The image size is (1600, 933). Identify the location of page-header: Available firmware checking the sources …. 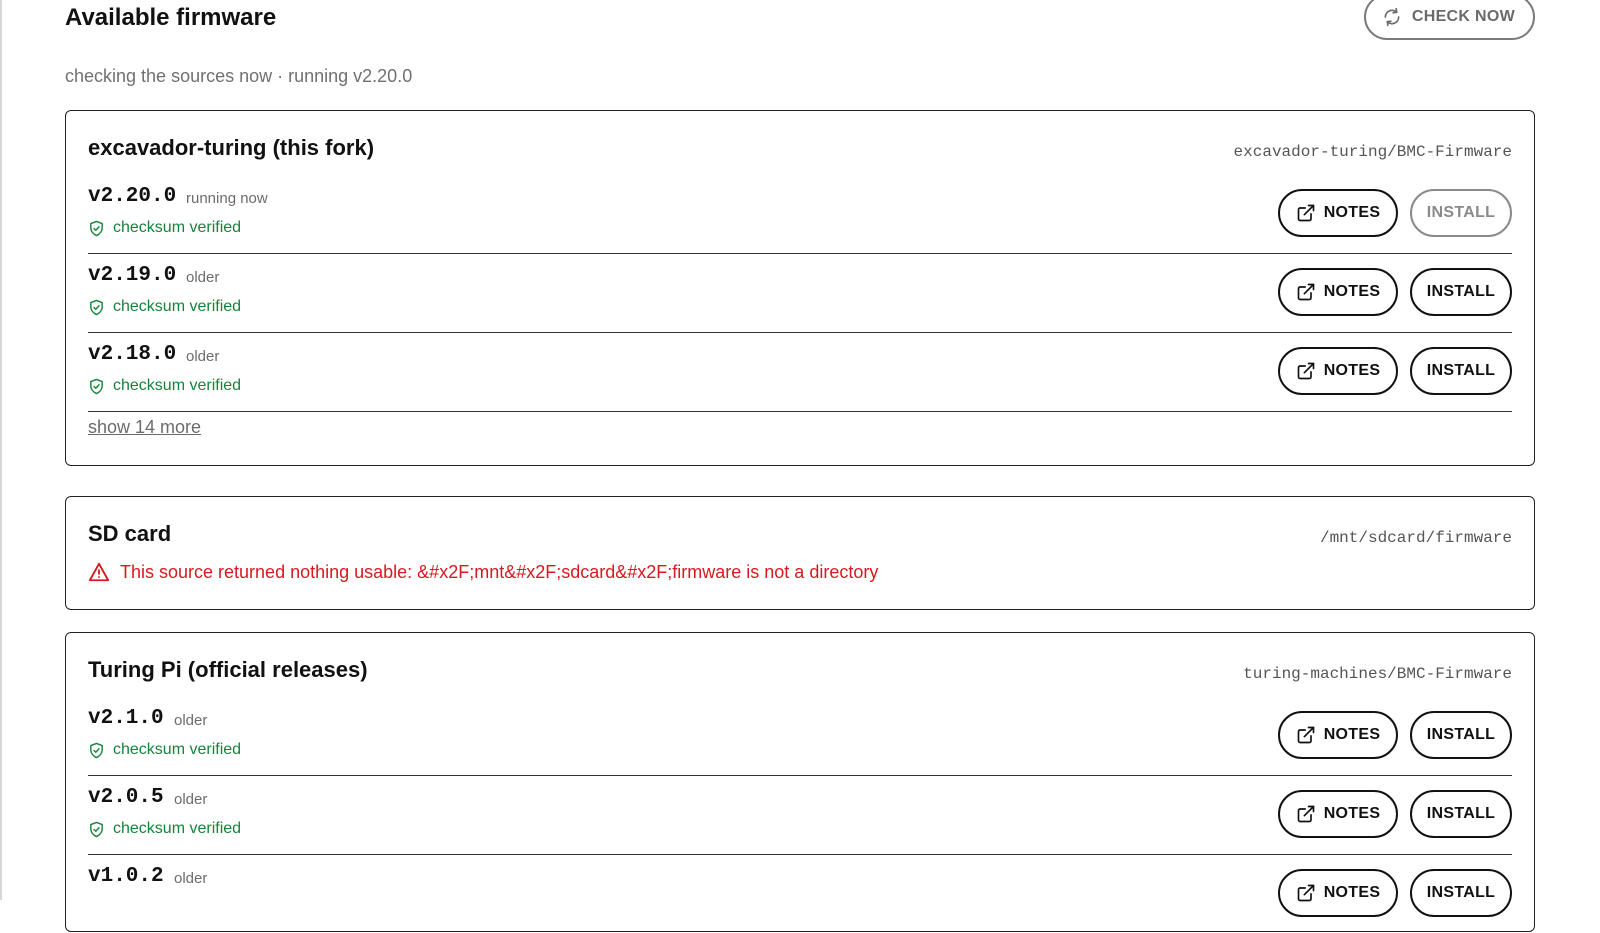
(800, 55).